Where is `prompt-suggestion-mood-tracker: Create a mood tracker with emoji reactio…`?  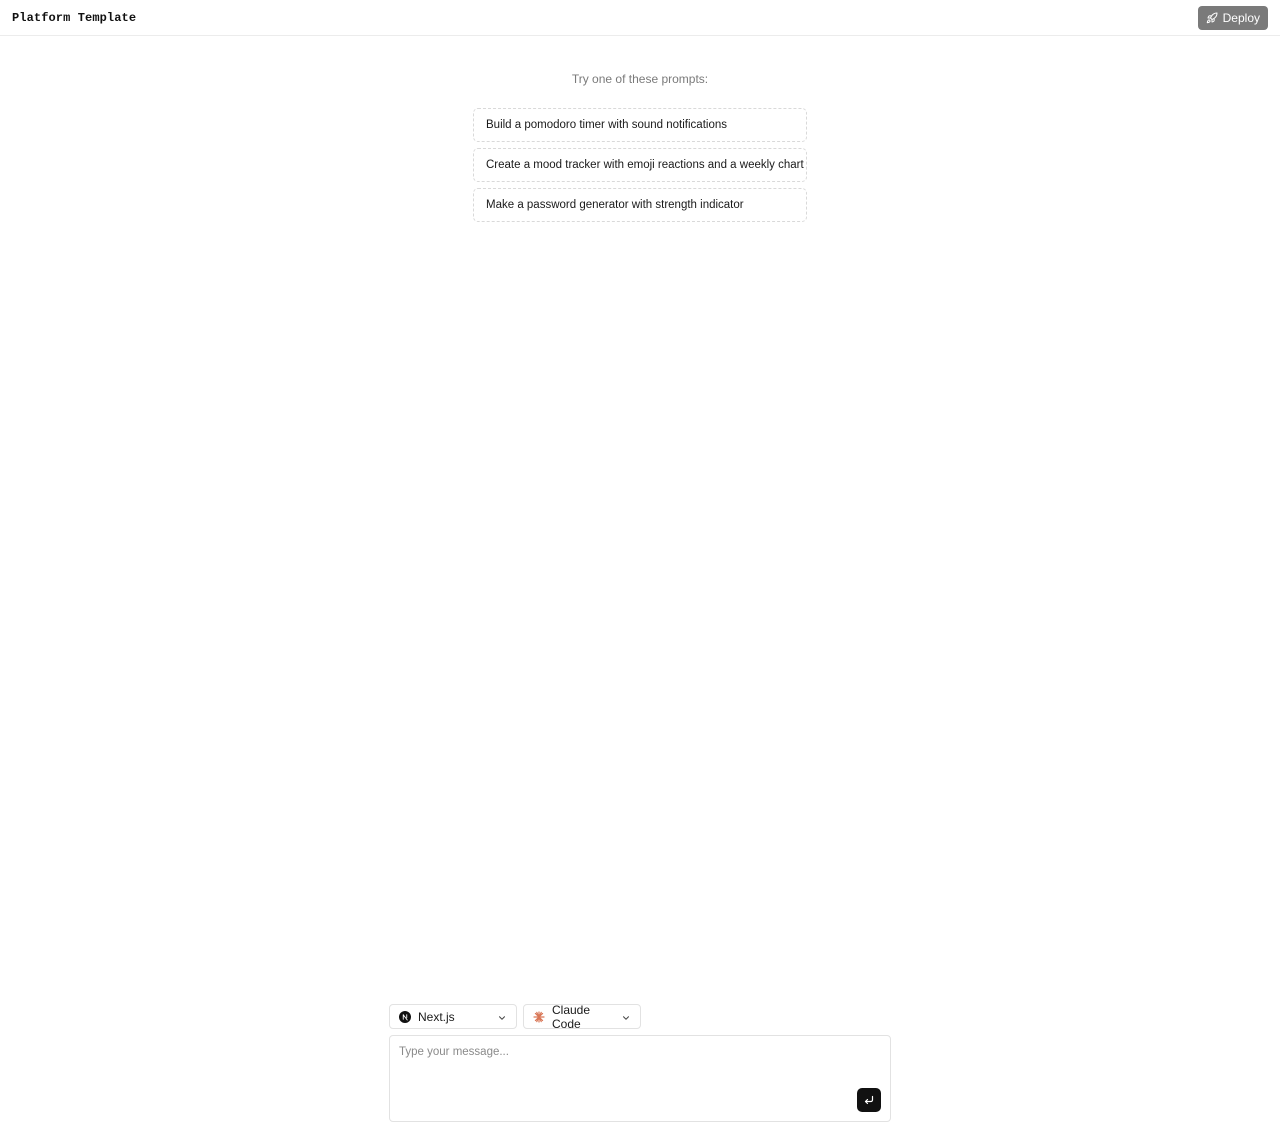 prompt-suggestion-mood-tracker: Create a mood tracker with emoji reactio… is located at coordinates (640, 165).